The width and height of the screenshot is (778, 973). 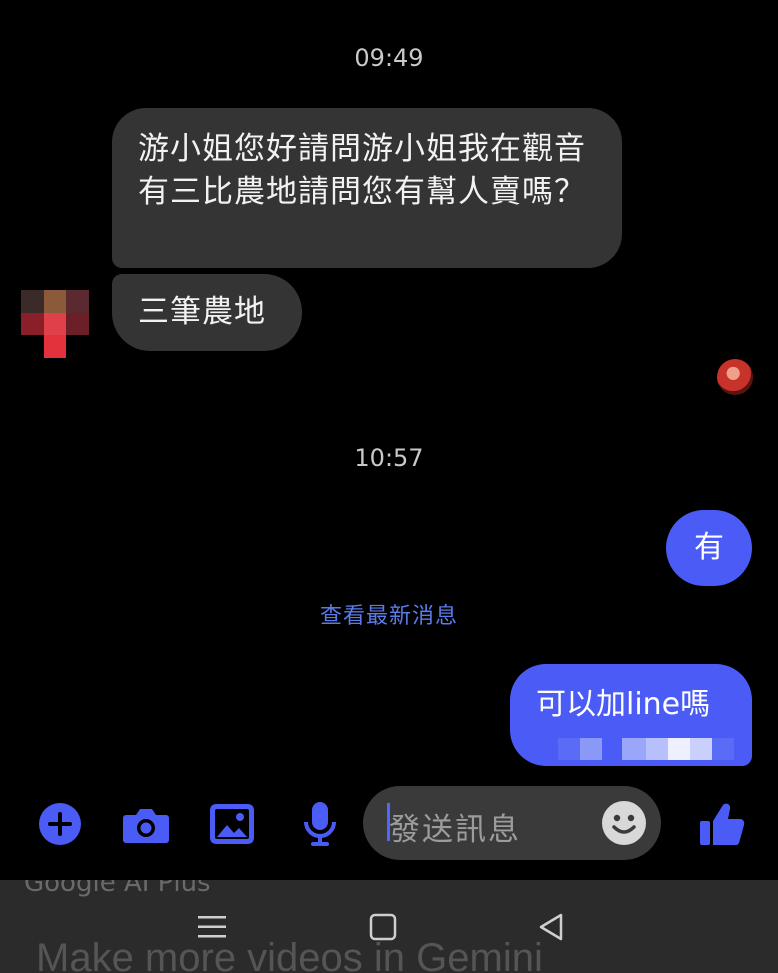 I want to click on back-button, so click(x=552, y=927).